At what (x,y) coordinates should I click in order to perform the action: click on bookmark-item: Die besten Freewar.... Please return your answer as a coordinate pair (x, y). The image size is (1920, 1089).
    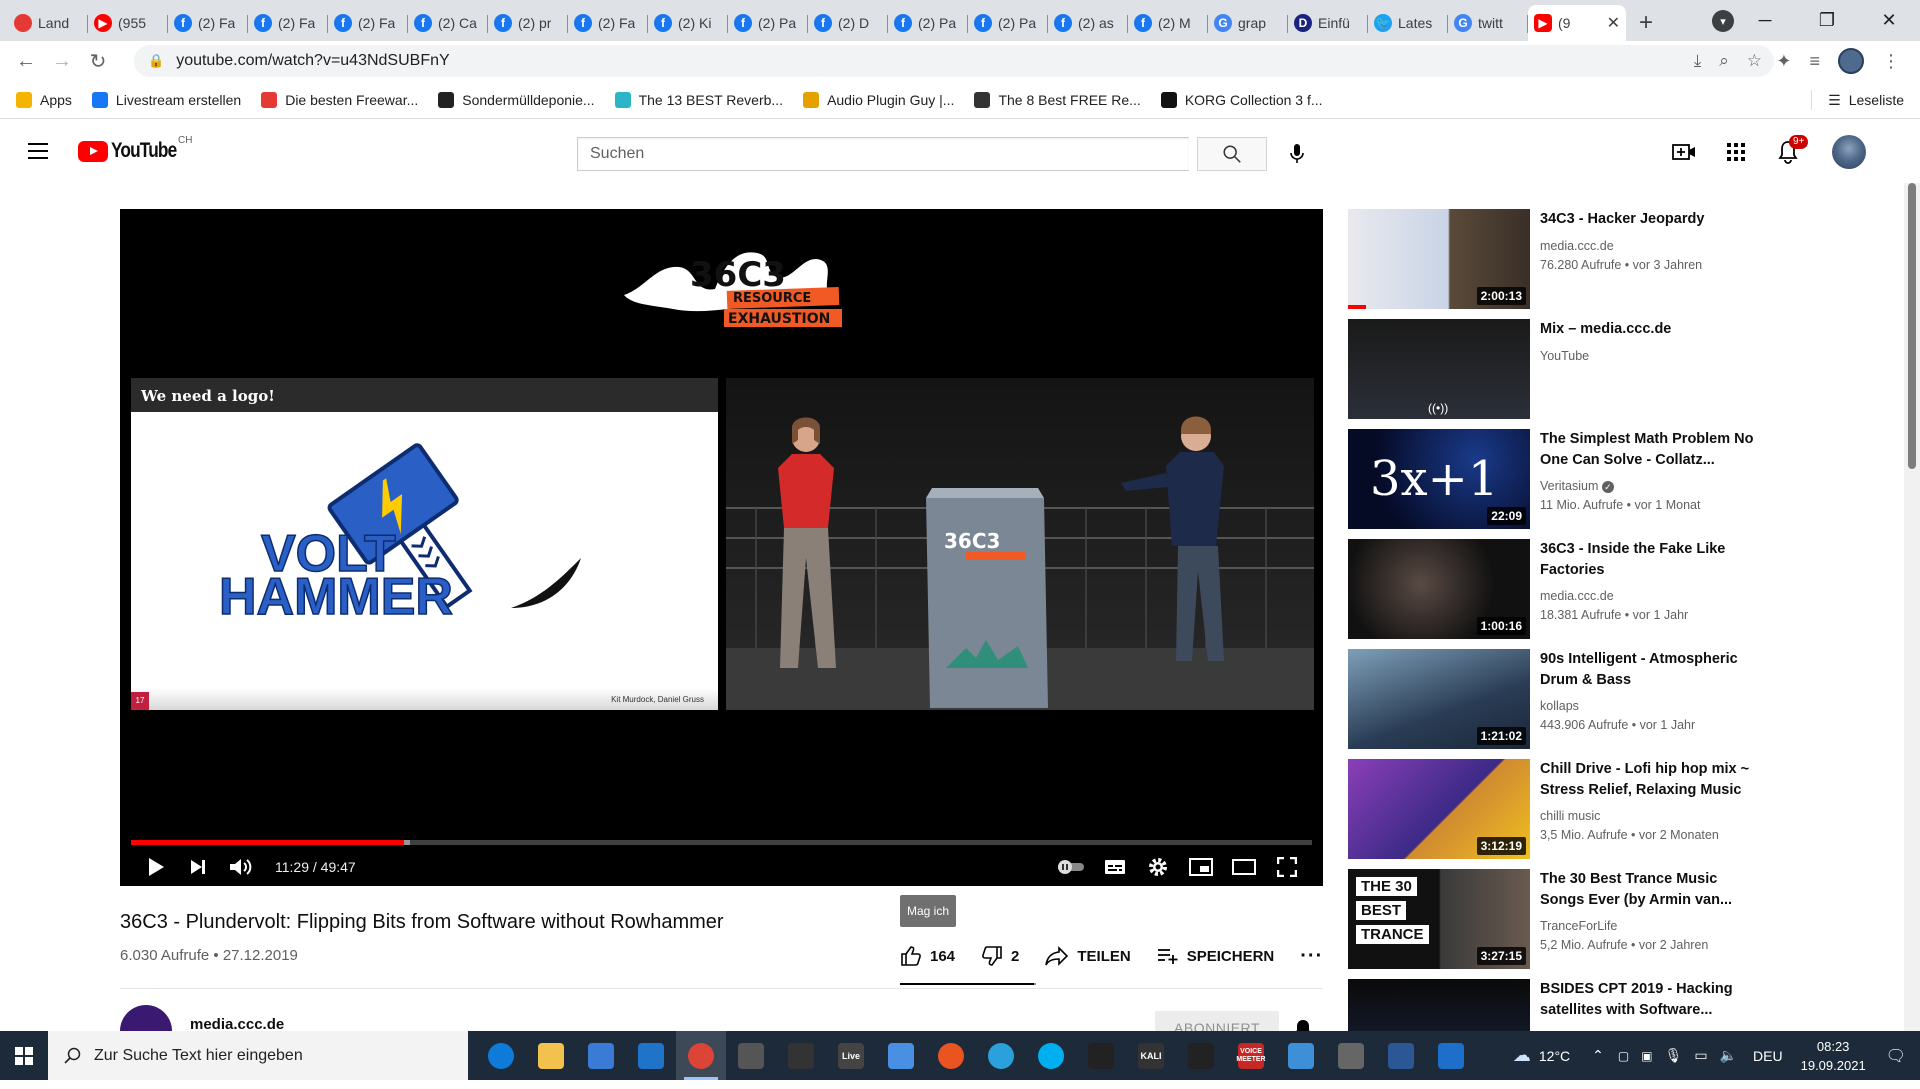
    Looking at the image, I should click on (339, 99).